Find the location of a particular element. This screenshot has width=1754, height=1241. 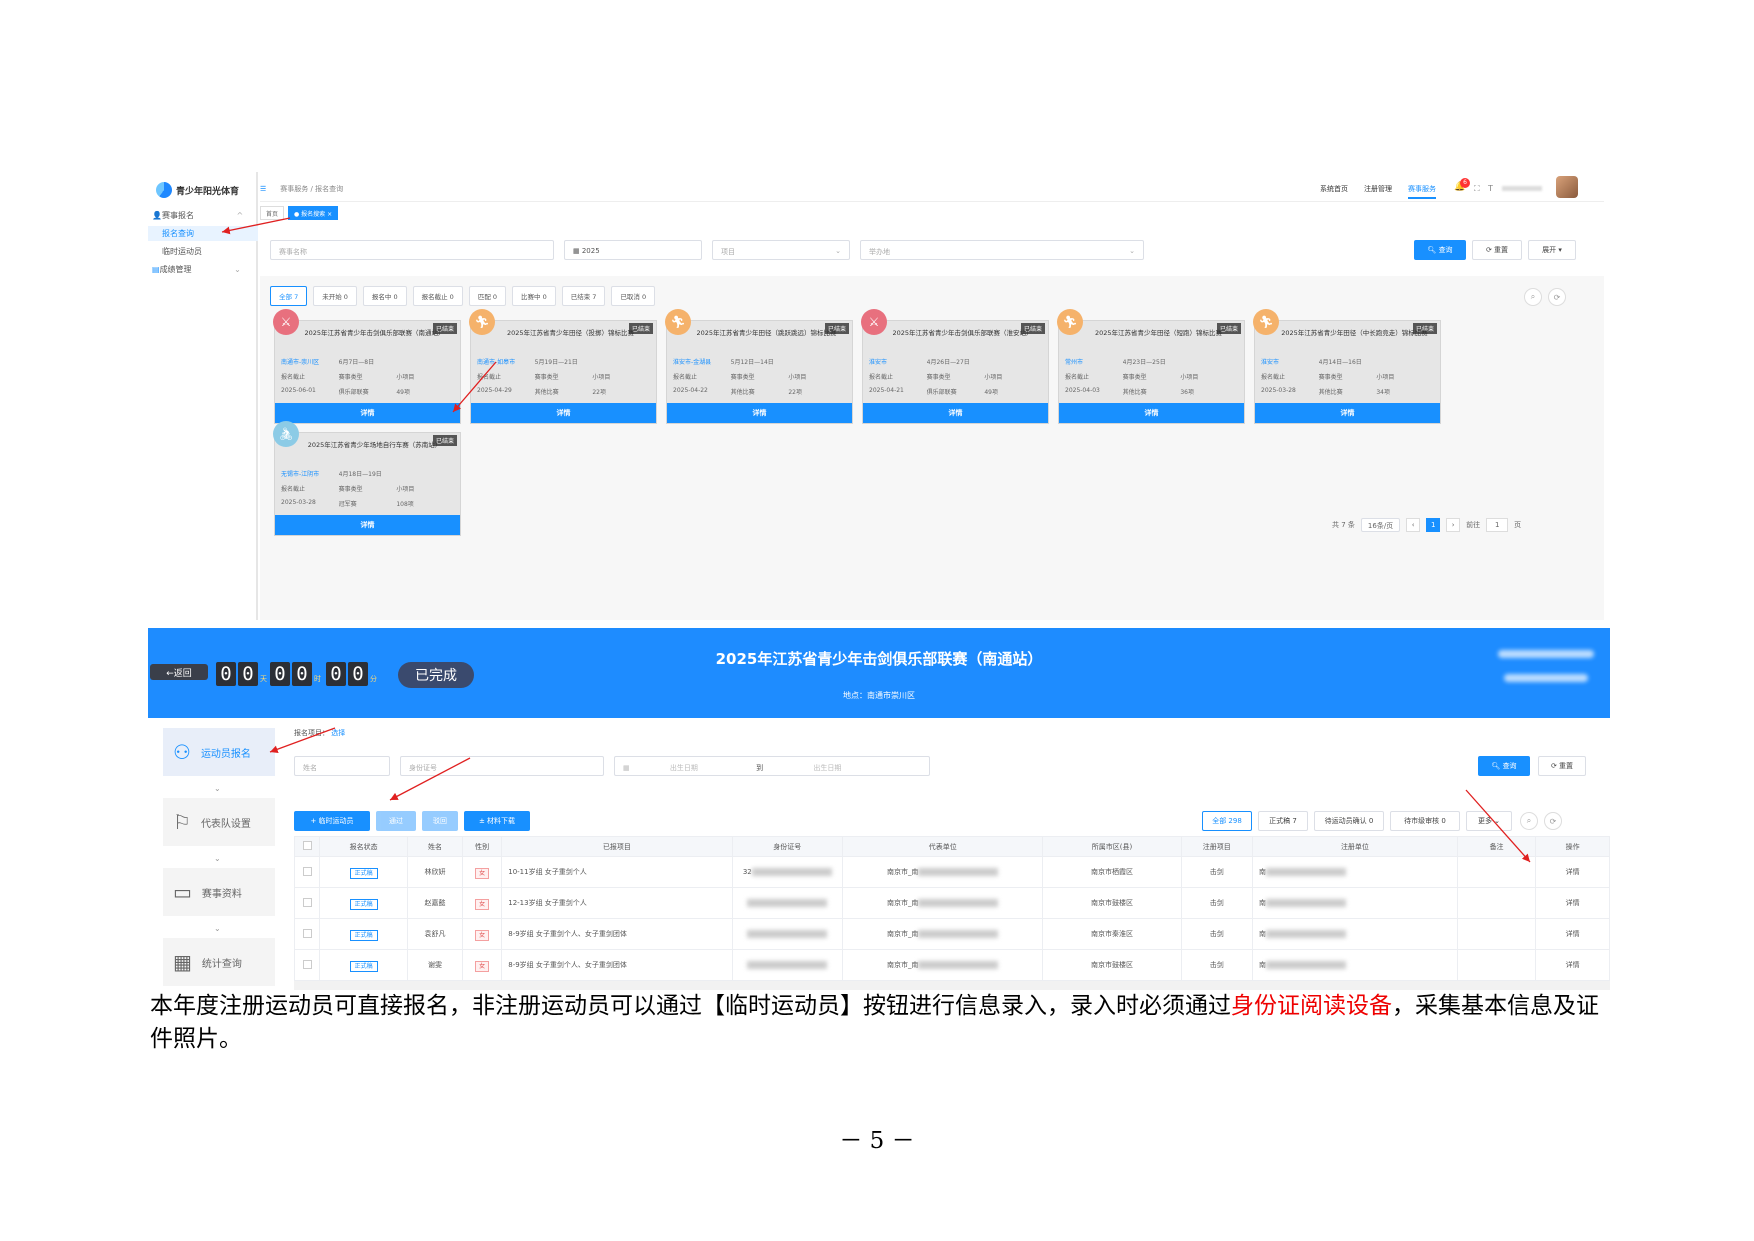

name-input: 姓名 is located at coordinates (342, 766).